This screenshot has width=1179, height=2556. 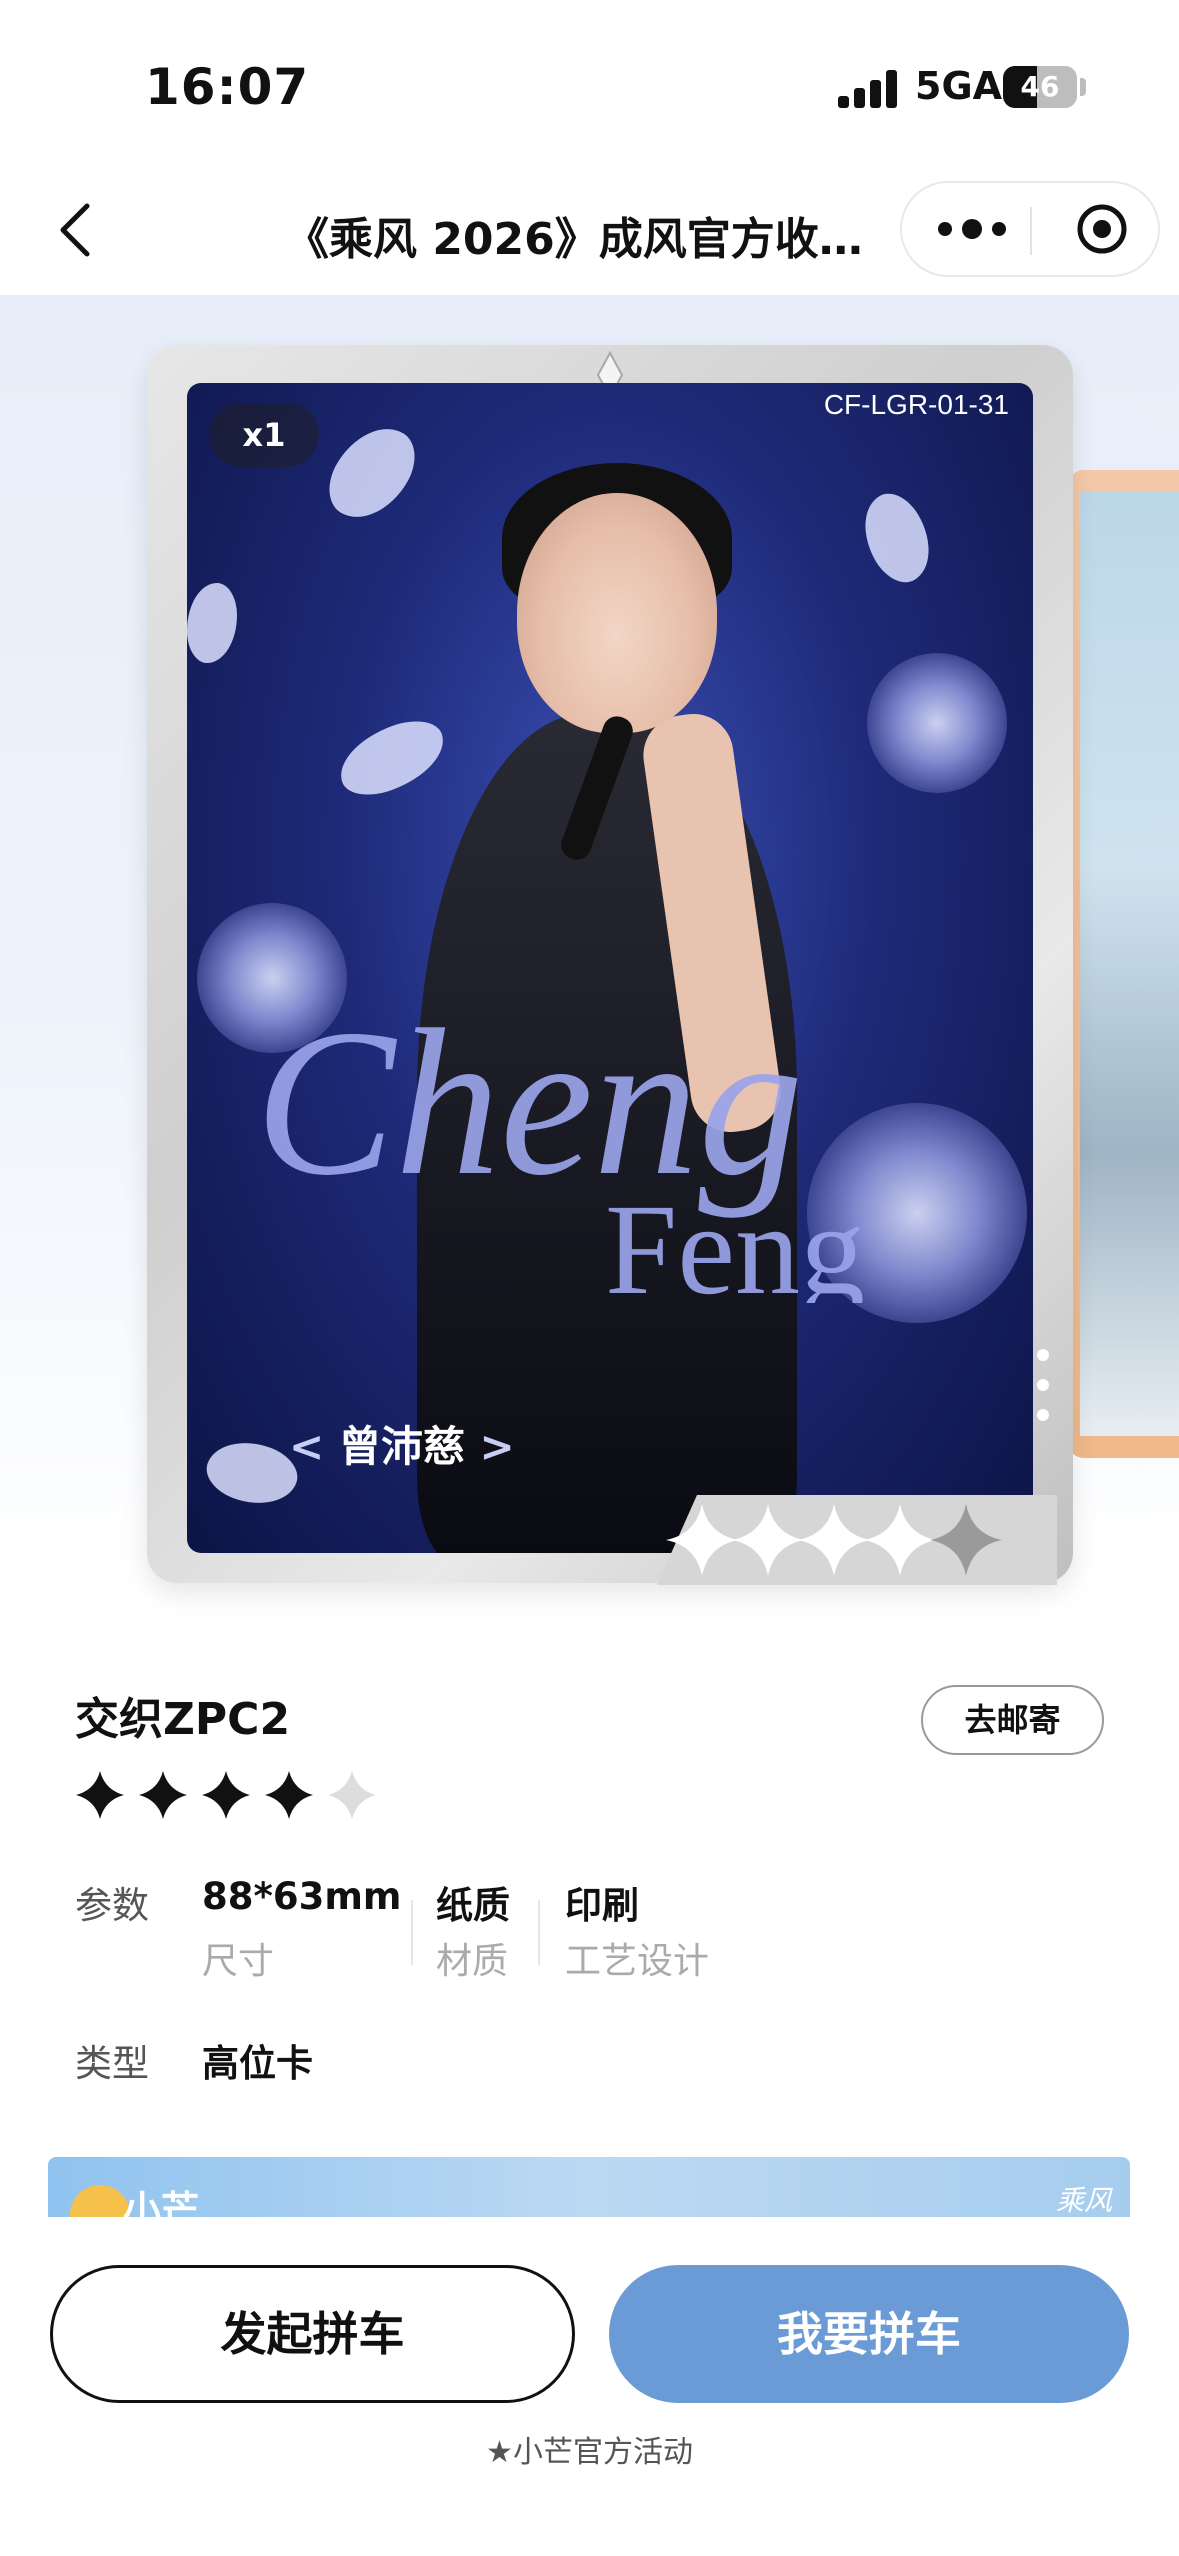 What do you see at coordinates (735, 1240) in the screenshot?
I see `watermark-word-2: Feng` at bounding box center [735, 1240].